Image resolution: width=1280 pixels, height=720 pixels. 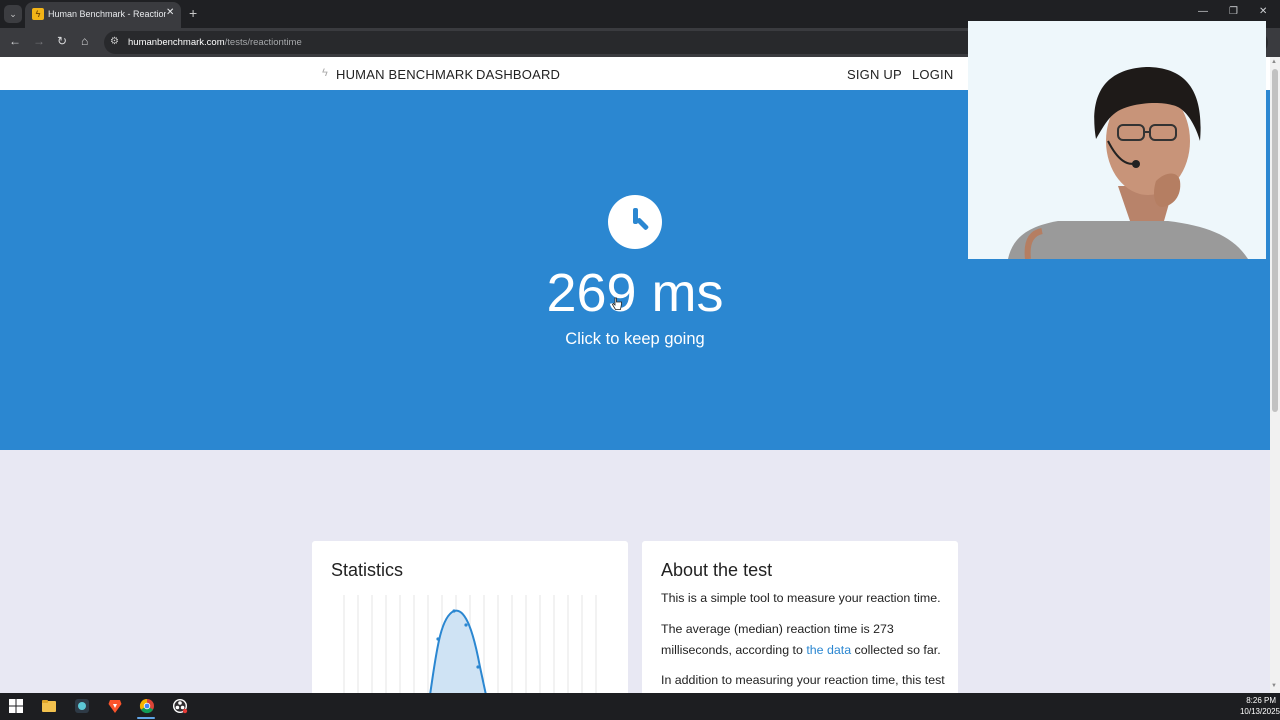 What do you see at coordinates (717, 570) in the screenshot?
I see `about-title: About the test` at bounding box center [717, 570].